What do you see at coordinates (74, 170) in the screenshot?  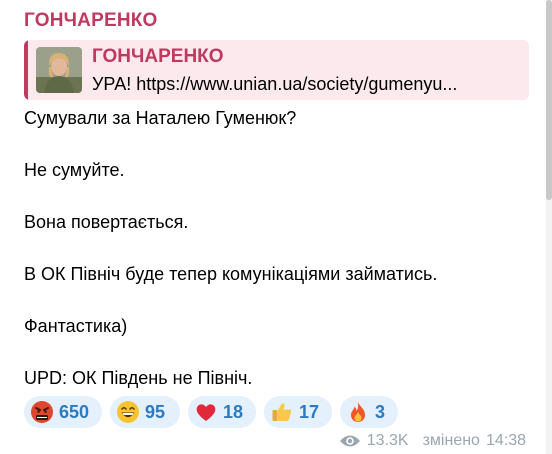 I see `message-line: Не сумуйте.` at bounding box center [74, 170].